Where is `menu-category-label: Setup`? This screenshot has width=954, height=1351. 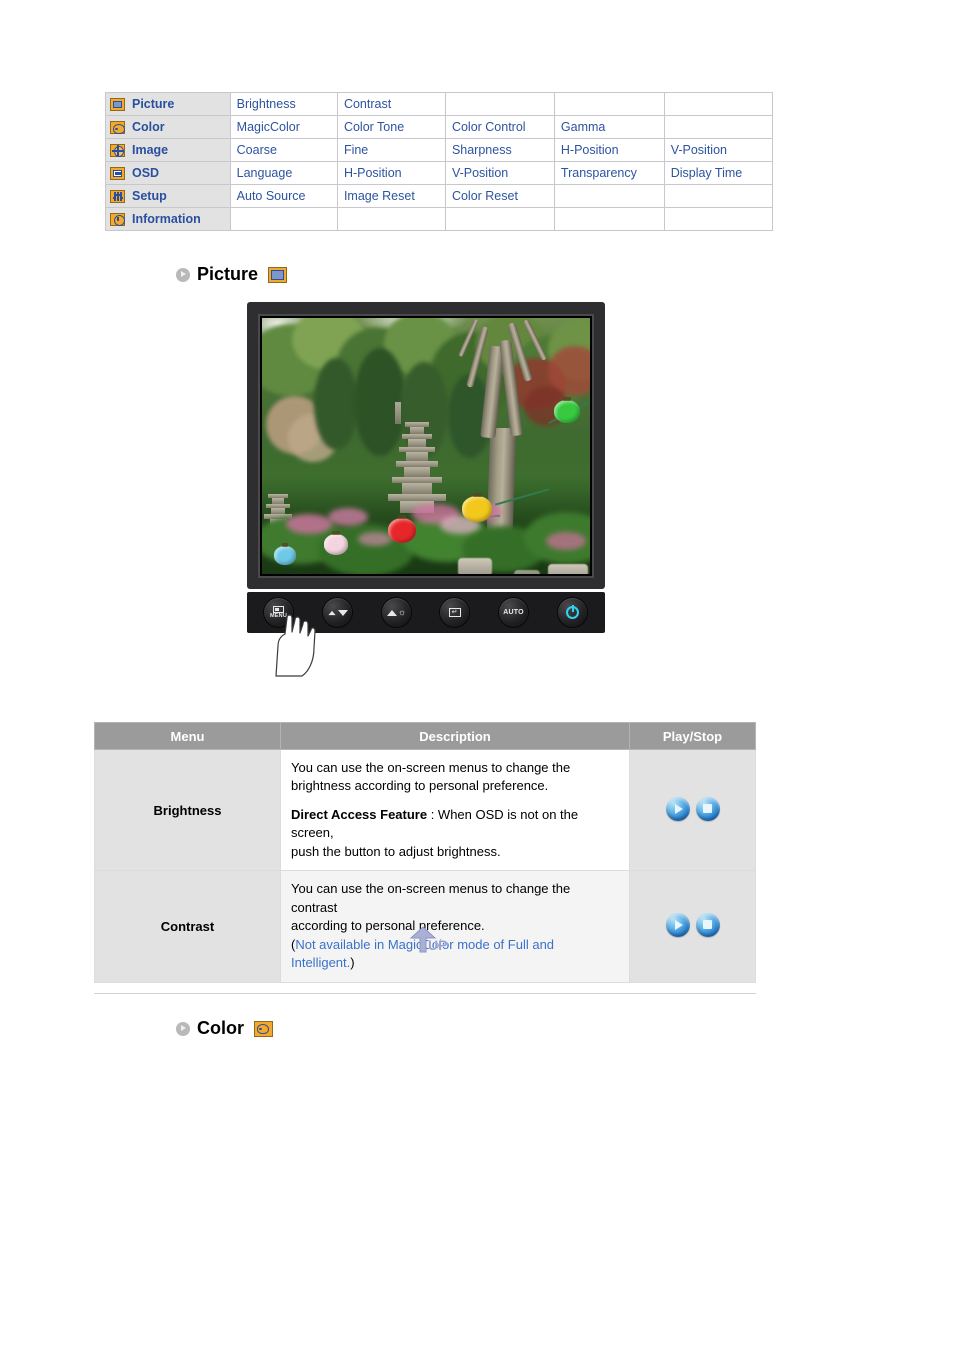 menu-category-label: Setup is located at coordinates (149, 196).